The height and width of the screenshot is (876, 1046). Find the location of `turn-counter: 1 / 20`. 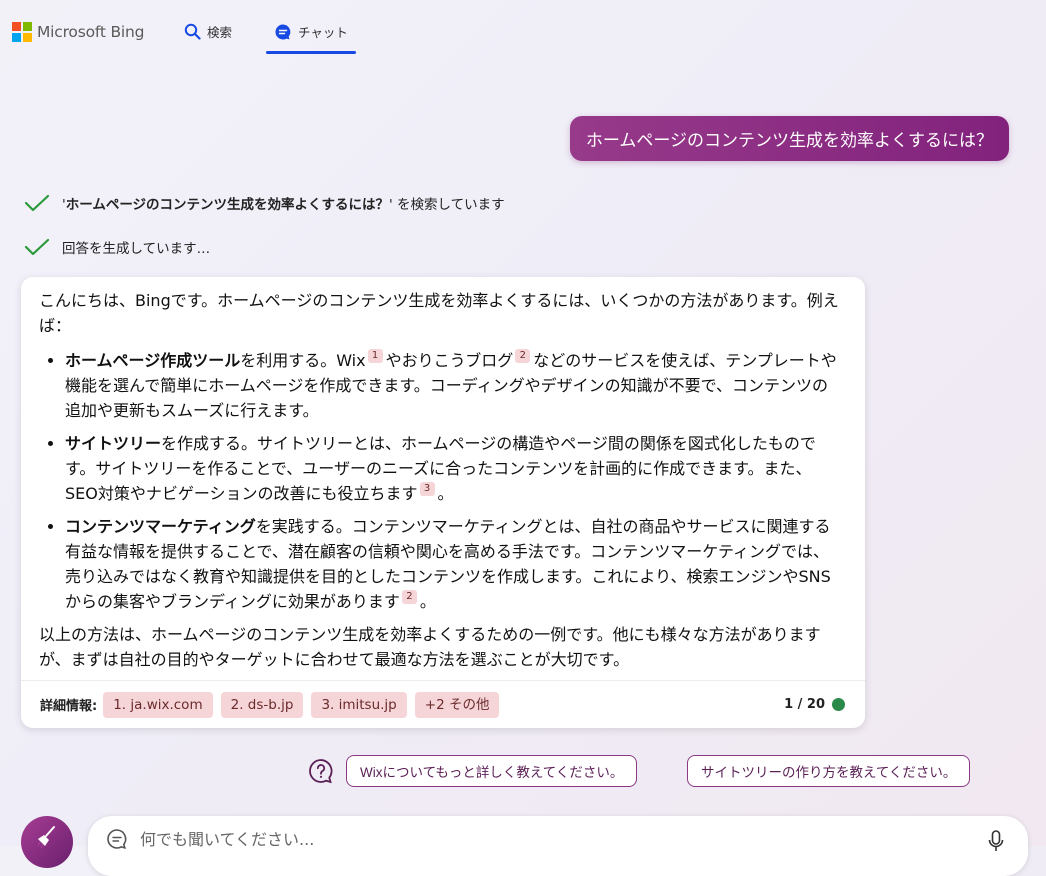

turn-counter: 1 / 20 is located at coordinates (814, 704).